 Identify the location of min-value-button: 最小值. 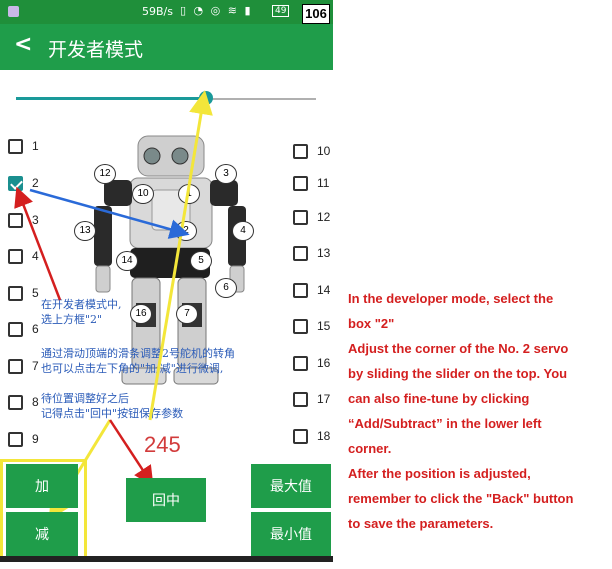
(291, 534).